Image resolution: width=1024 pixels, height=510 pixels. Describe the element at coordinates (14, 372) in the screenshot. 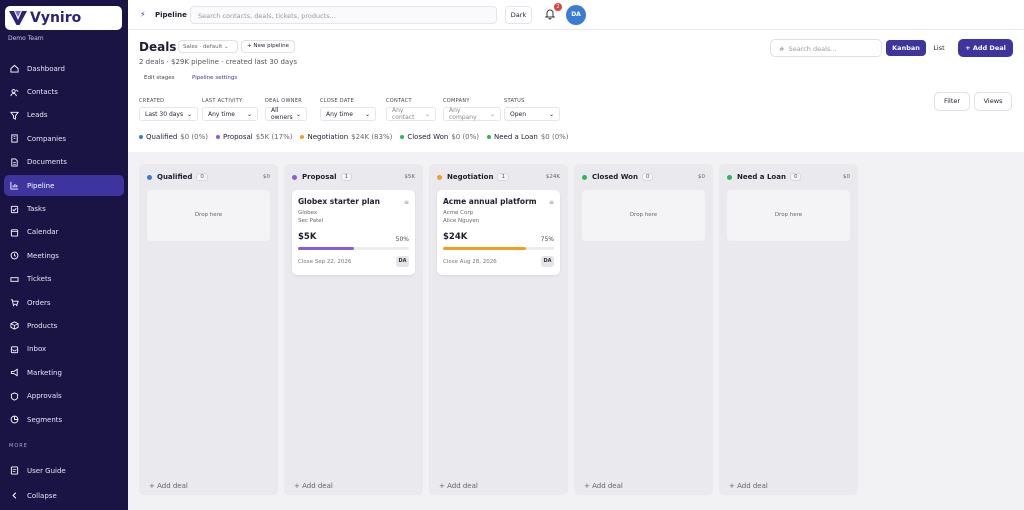

I see `megaphone-icon` at that location.